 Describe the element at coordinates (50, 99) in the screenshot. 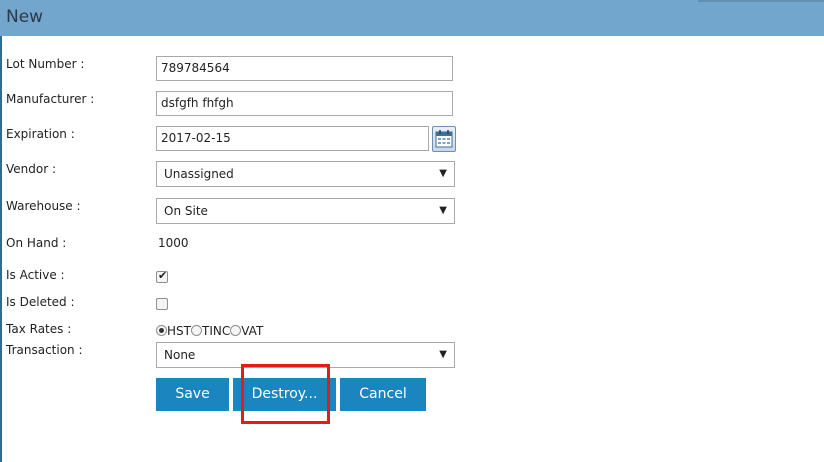

I see `manufacturer-label: Manufacturer :` at that location.